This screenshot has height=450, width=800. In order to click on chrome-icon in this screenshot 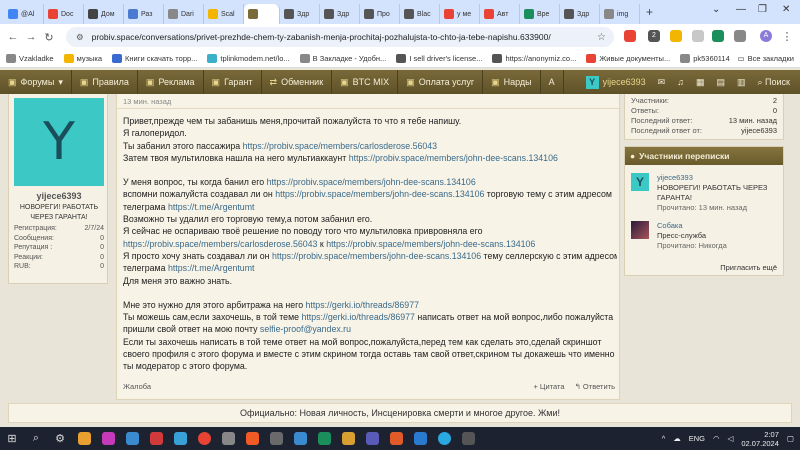, I will do `click(204, 438)`.